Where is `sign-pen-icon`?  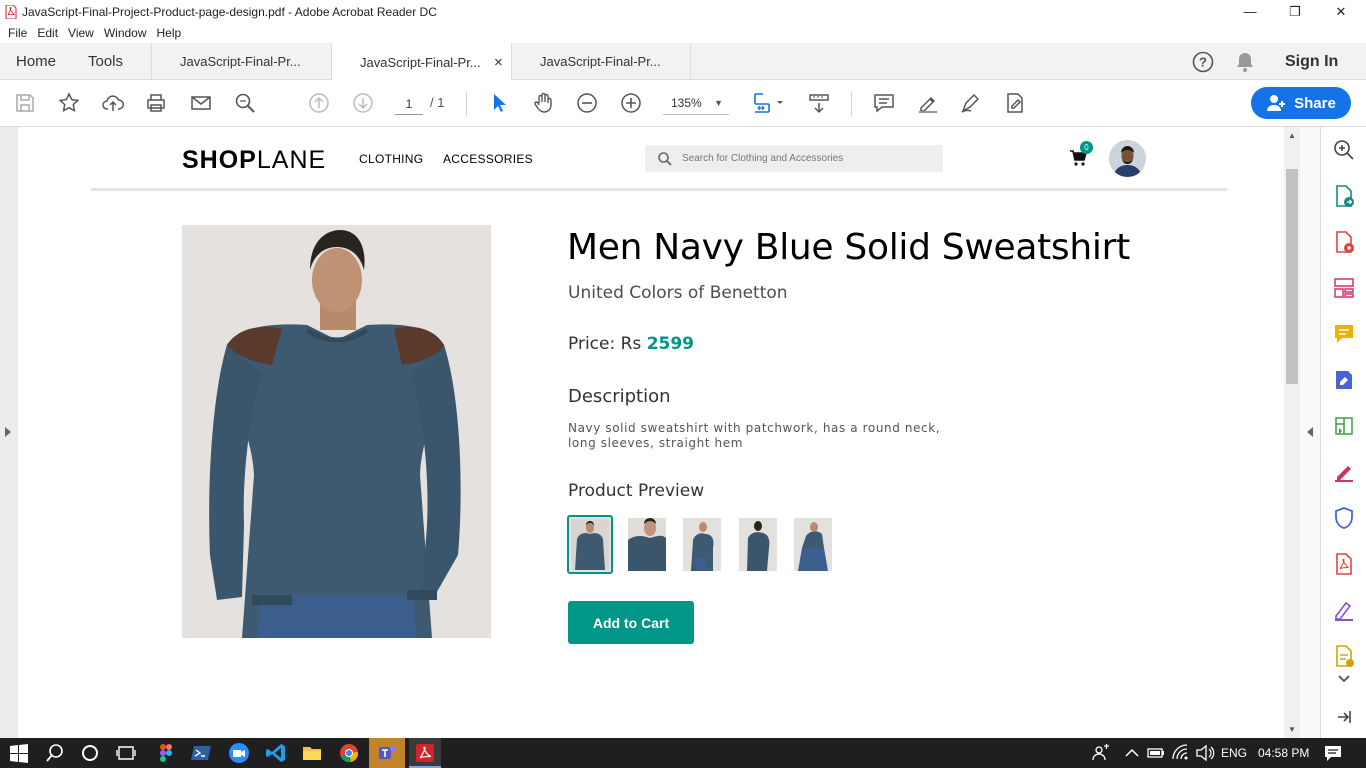
sign-pen-icon is located at coordinates (971, 103).